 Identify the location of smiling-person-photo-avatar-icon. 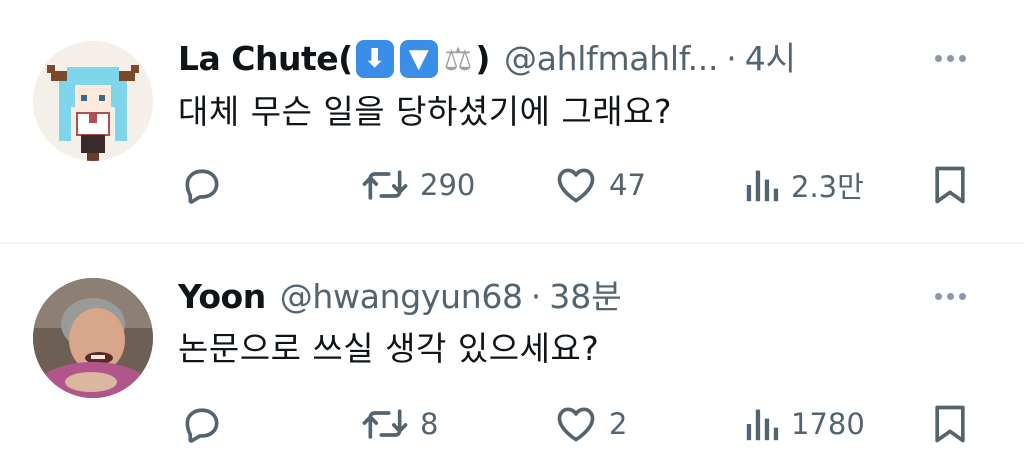
(93, 338).